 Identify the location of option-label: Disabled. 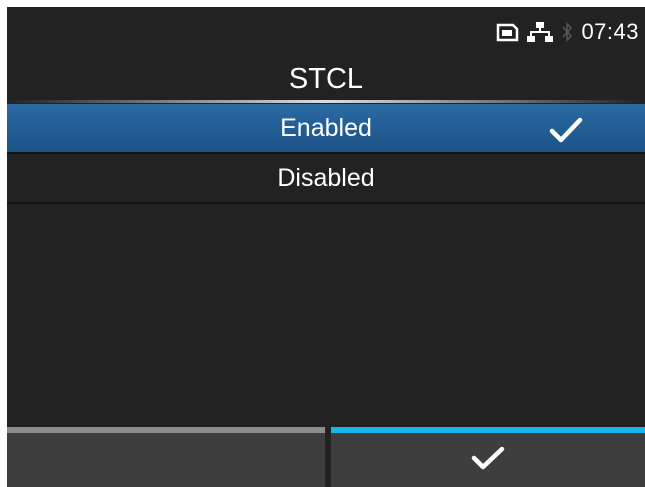
(326, 177).